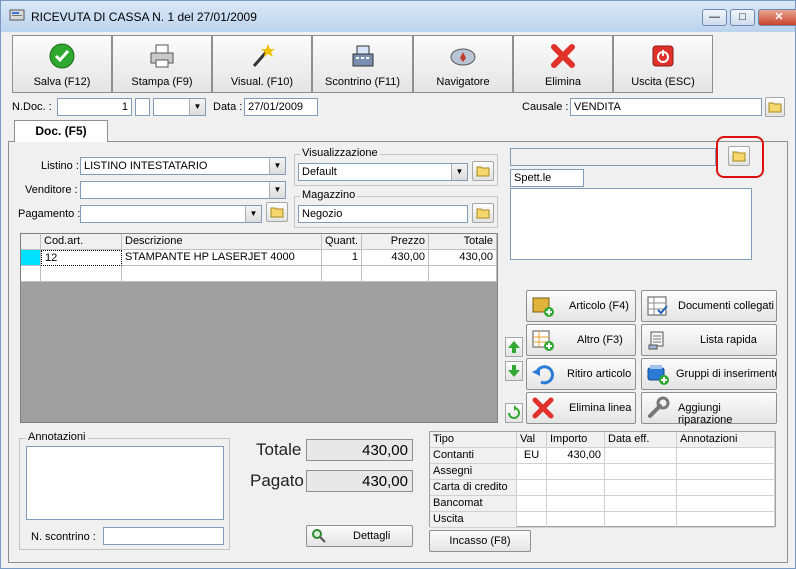 Image resolution: width=796 pixels, height=569 pixels. Describe the element at coordinates (383, 214) in the screenshot. I see `magazzino-input: Negozio` at that location.